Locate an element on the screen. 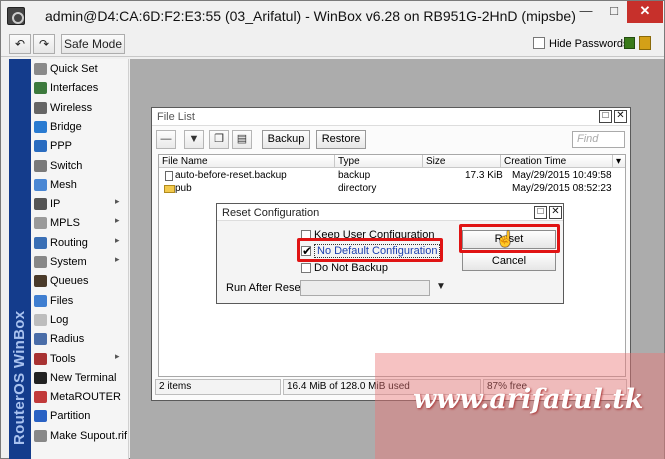 This screenshot has height=459, width=665. file-name-cell: auto-before-reset.backup is located at coordinates (231, 175).